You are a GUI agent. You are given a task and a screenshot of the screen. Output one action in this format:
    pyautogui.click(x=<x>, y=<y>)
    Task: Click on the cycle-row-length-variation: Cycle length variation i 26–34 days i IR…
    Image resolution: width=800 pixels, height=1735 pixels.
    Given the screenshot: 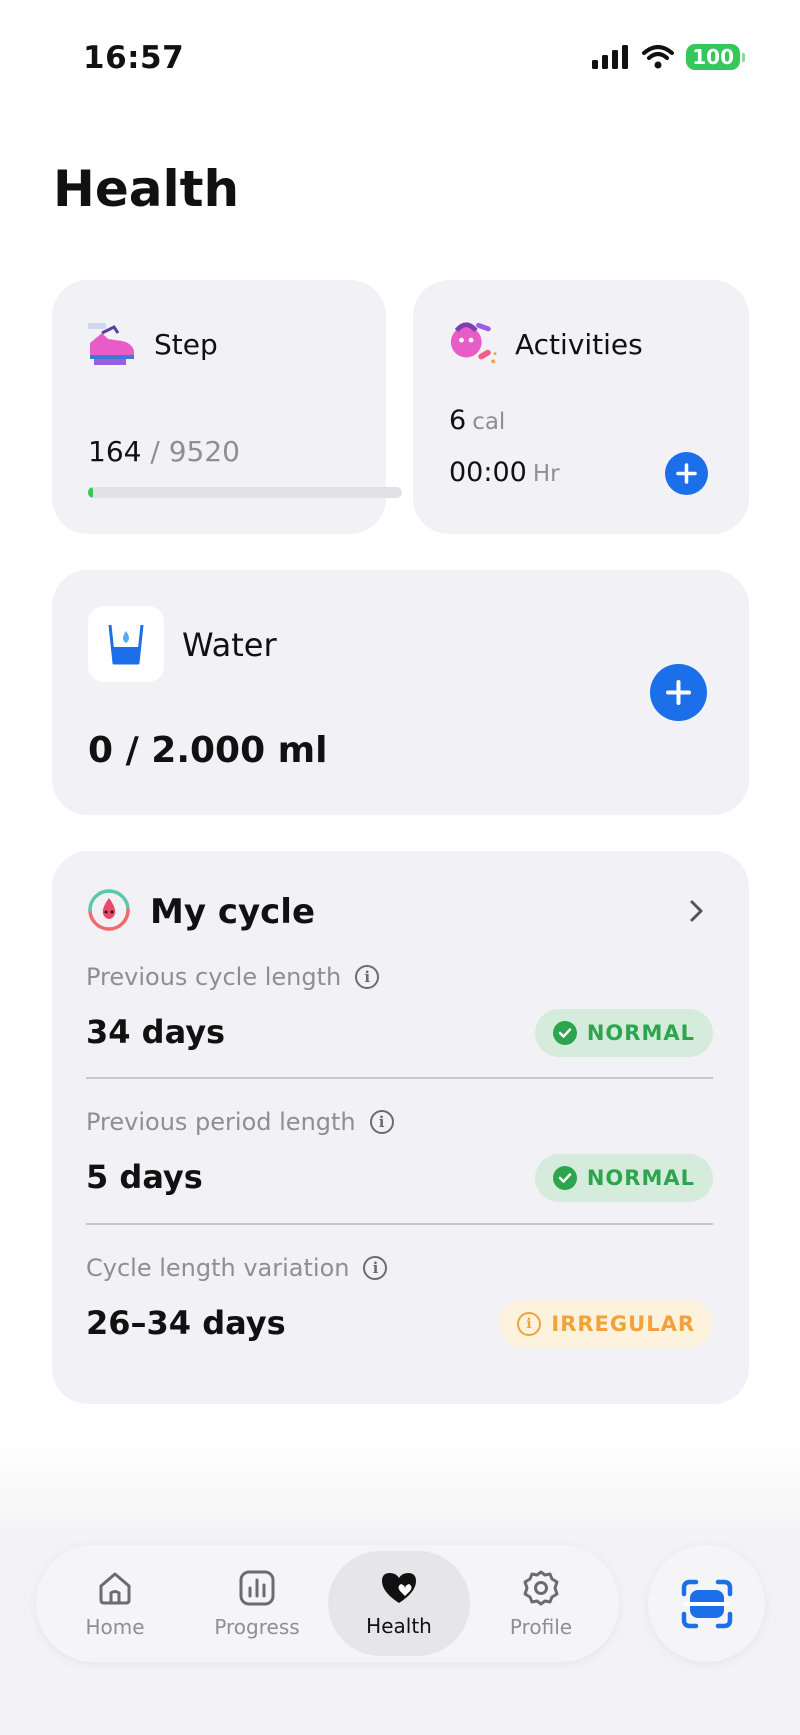 What is the action you would take?
    pyautogui.click(x=399, y=1301)
    